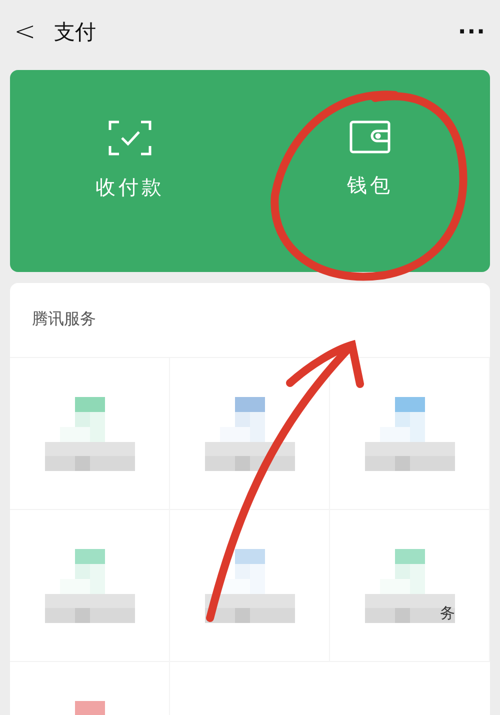  I want to click on back-button: <, so click(25, 32).